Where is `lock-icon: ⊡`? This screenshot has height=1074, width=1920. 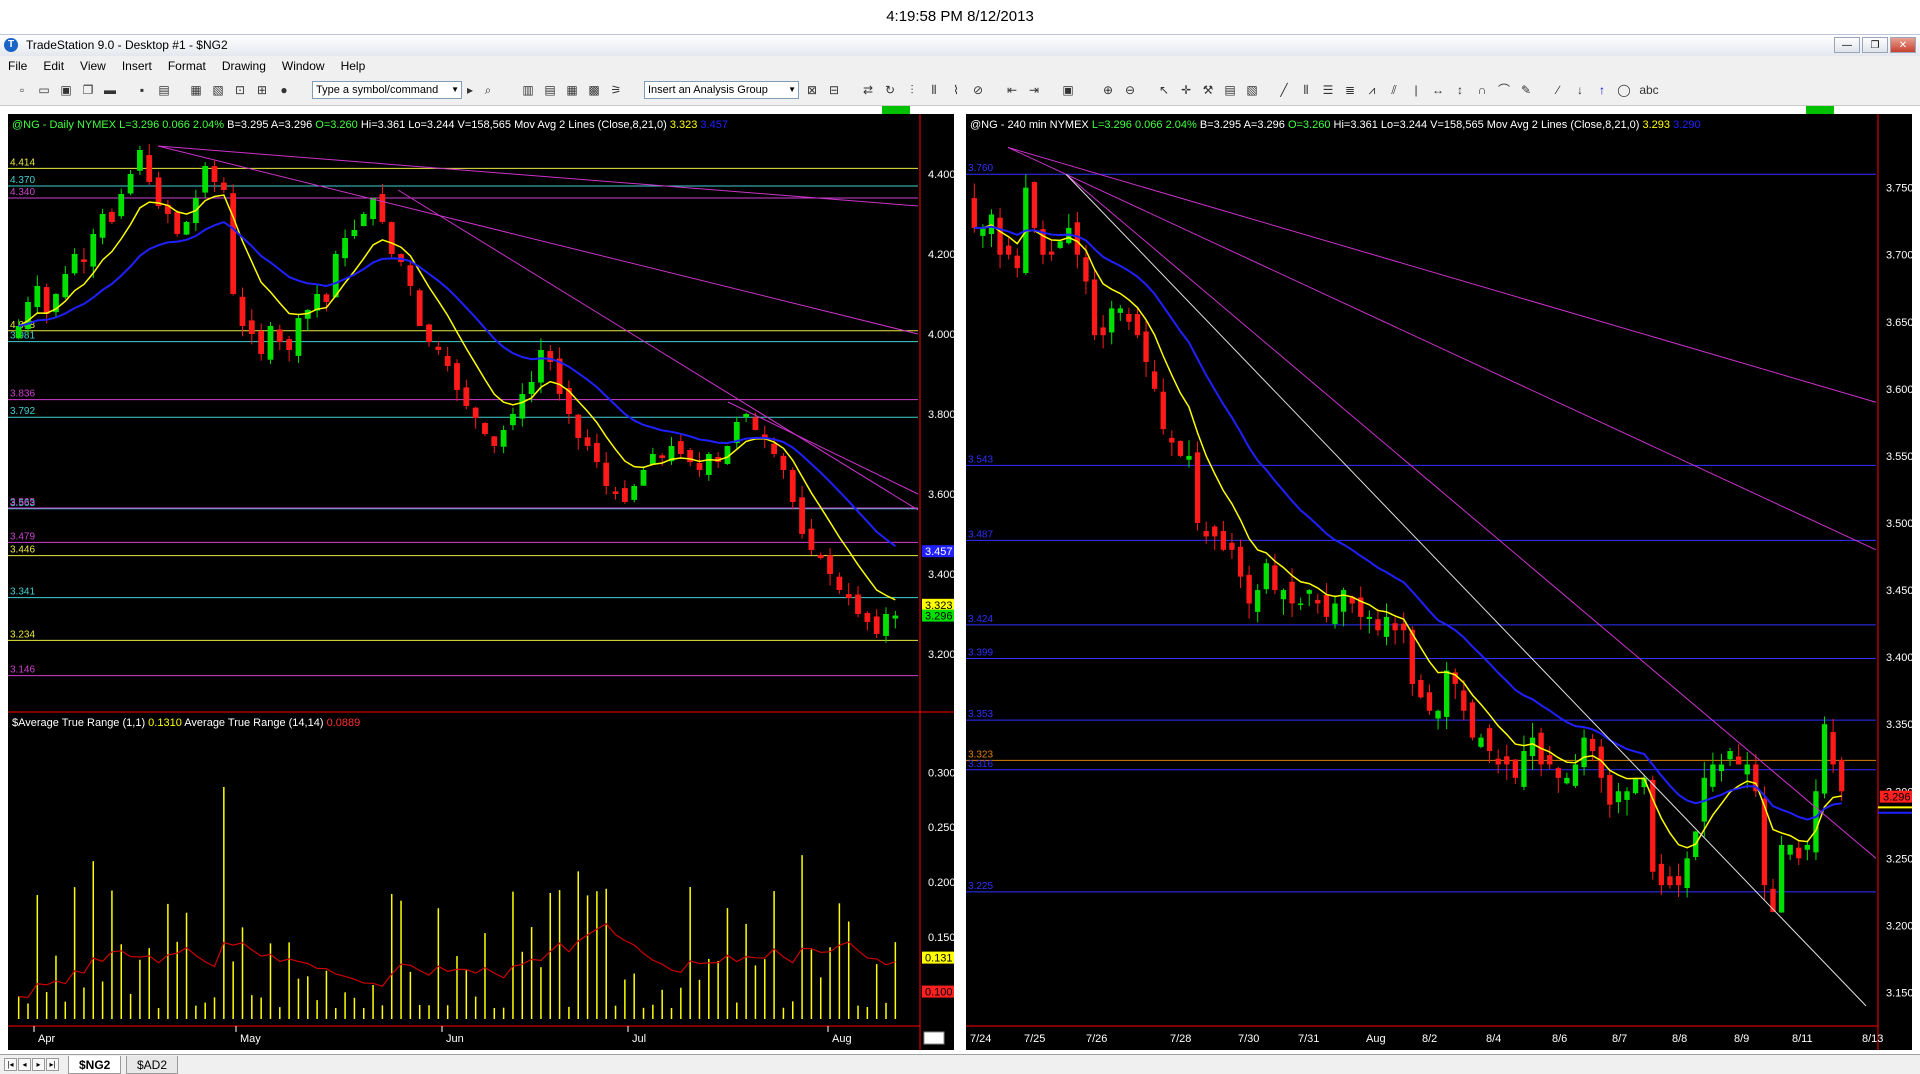
lock-icon: ⊡ is located at coordinates (240, 90).